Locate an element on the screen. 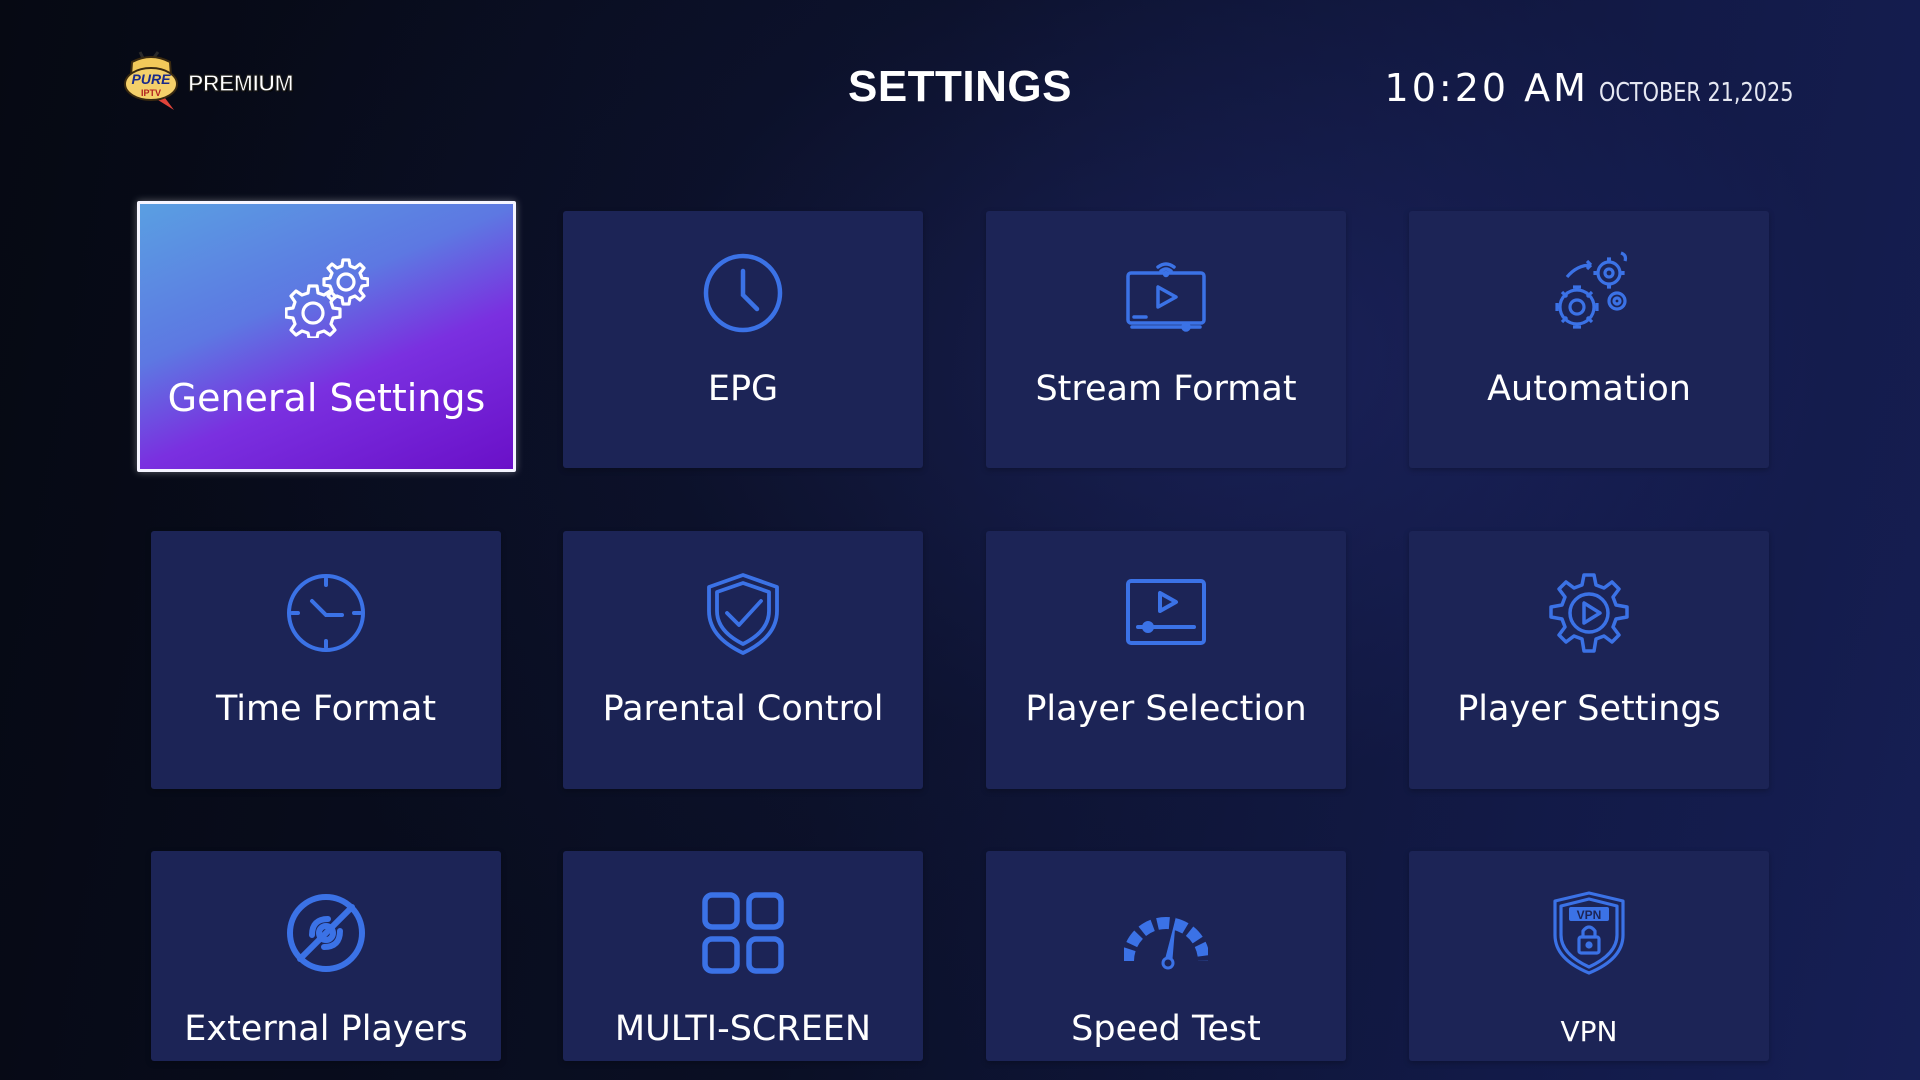 This screenshot has height=1080, width=1920. tile-label: General Settings is located at coordinates (326, 398).